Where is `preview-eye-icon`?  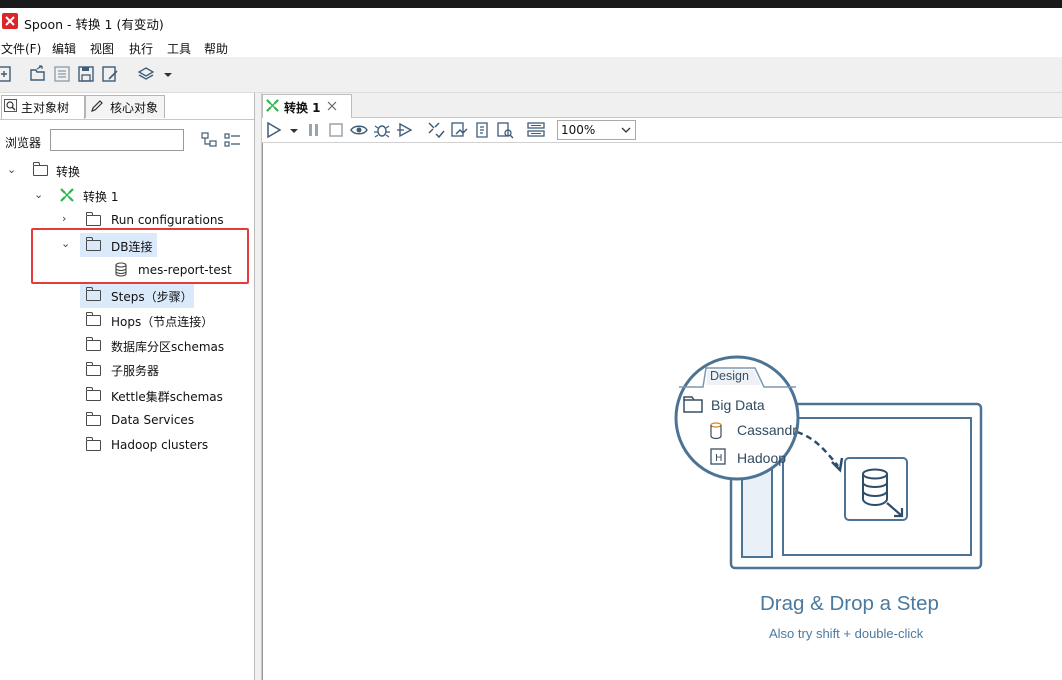
preview-eye-icon is located at coordinates (359, 130).